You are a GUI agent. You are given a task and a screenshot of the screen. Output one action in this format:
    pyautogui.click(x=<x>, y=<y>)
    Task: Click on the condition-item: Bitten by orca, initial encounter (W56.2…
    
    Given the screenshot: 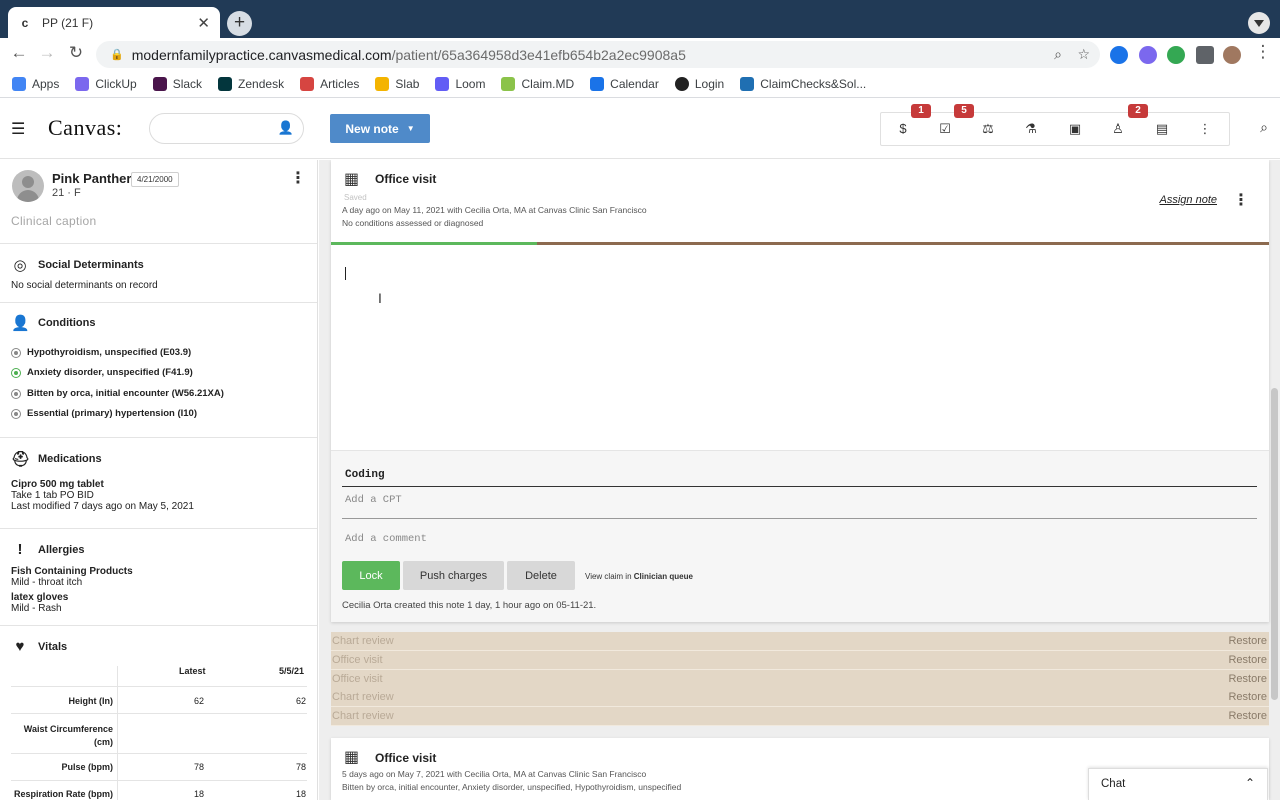 What is the action you would take?
    pyautogui.click(x=117, y=393)
    